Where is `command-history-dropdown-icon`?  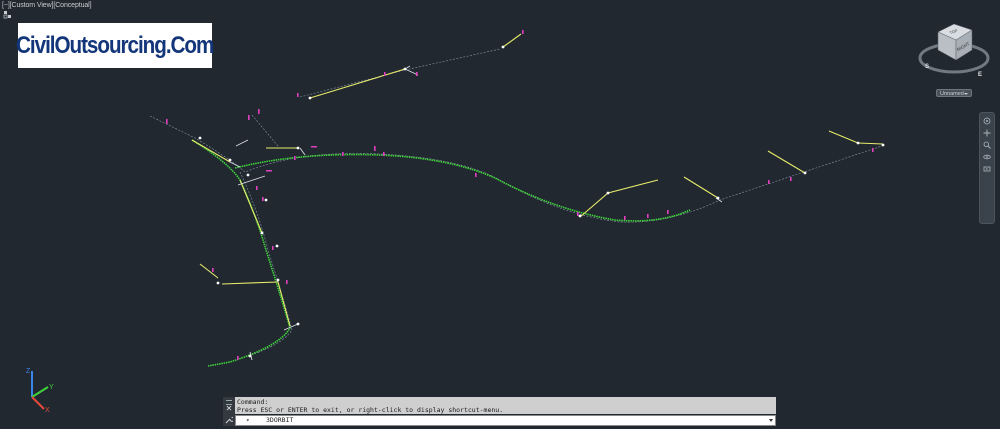 command-history-dropdown-icon is located at coordinates (771, 420).